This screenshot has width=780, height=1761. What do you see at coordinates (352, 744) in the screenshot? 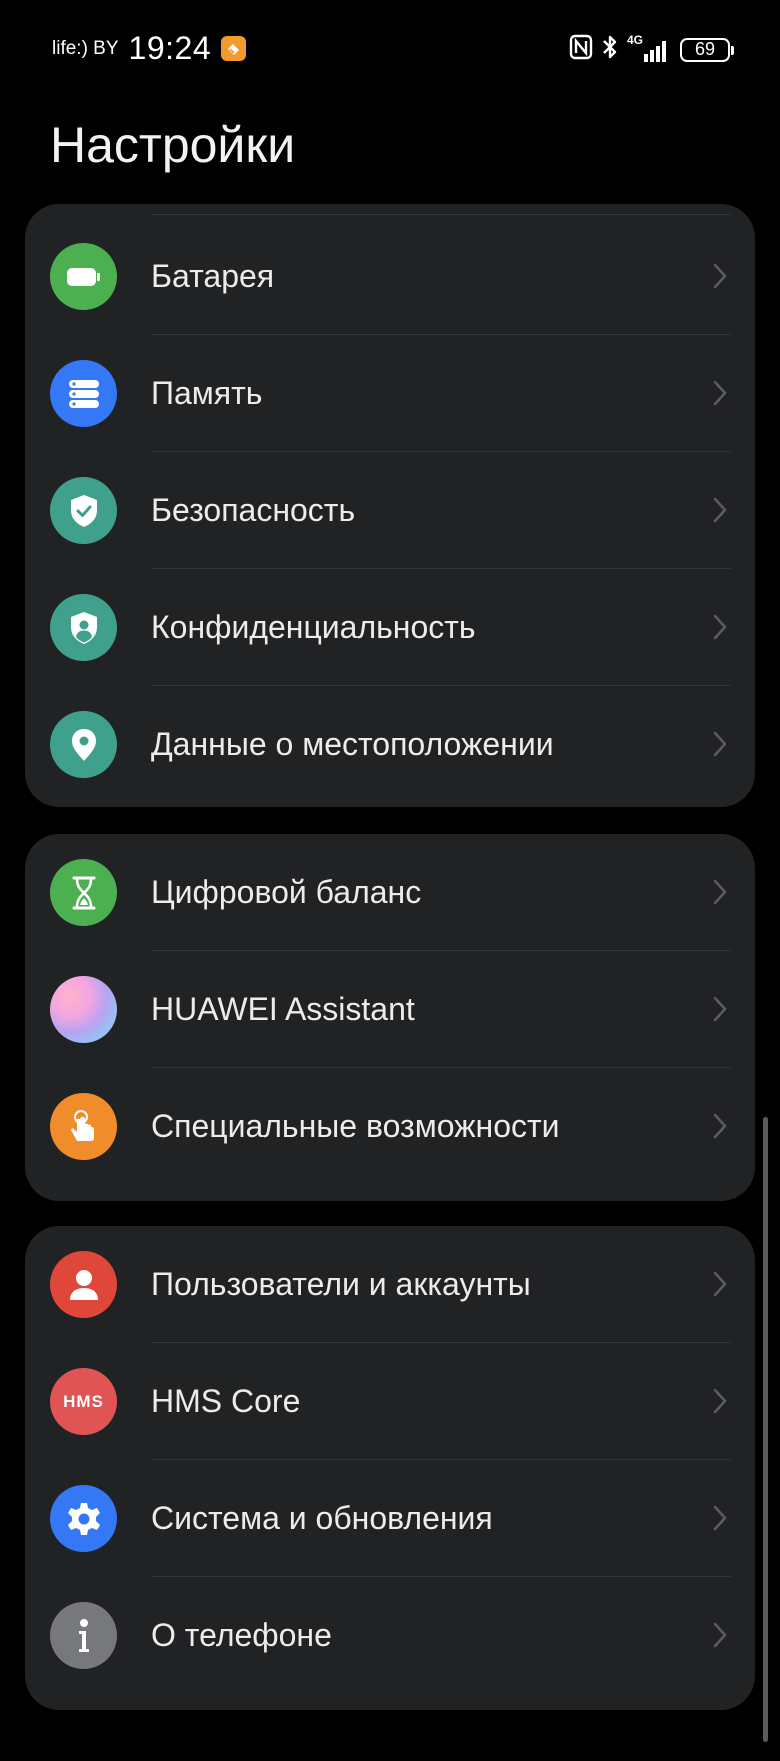
I see `settings-item-label: Данные о местоположении` at bounding box center [352, 744].